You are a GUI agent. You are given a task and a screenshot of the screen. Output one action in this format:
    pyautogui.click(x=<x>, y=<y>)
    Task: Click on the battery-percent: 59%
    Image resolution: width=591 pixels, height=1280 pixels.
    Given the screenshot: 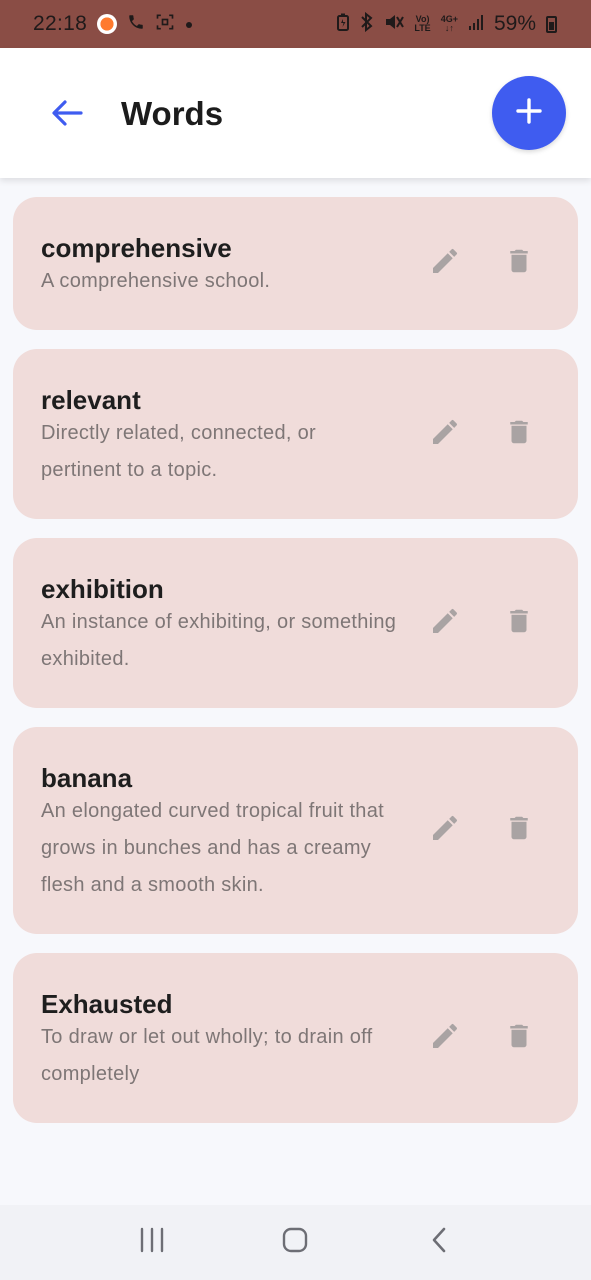 What is the action you would take?
    pyautogui.click(x=514, y=23)
    